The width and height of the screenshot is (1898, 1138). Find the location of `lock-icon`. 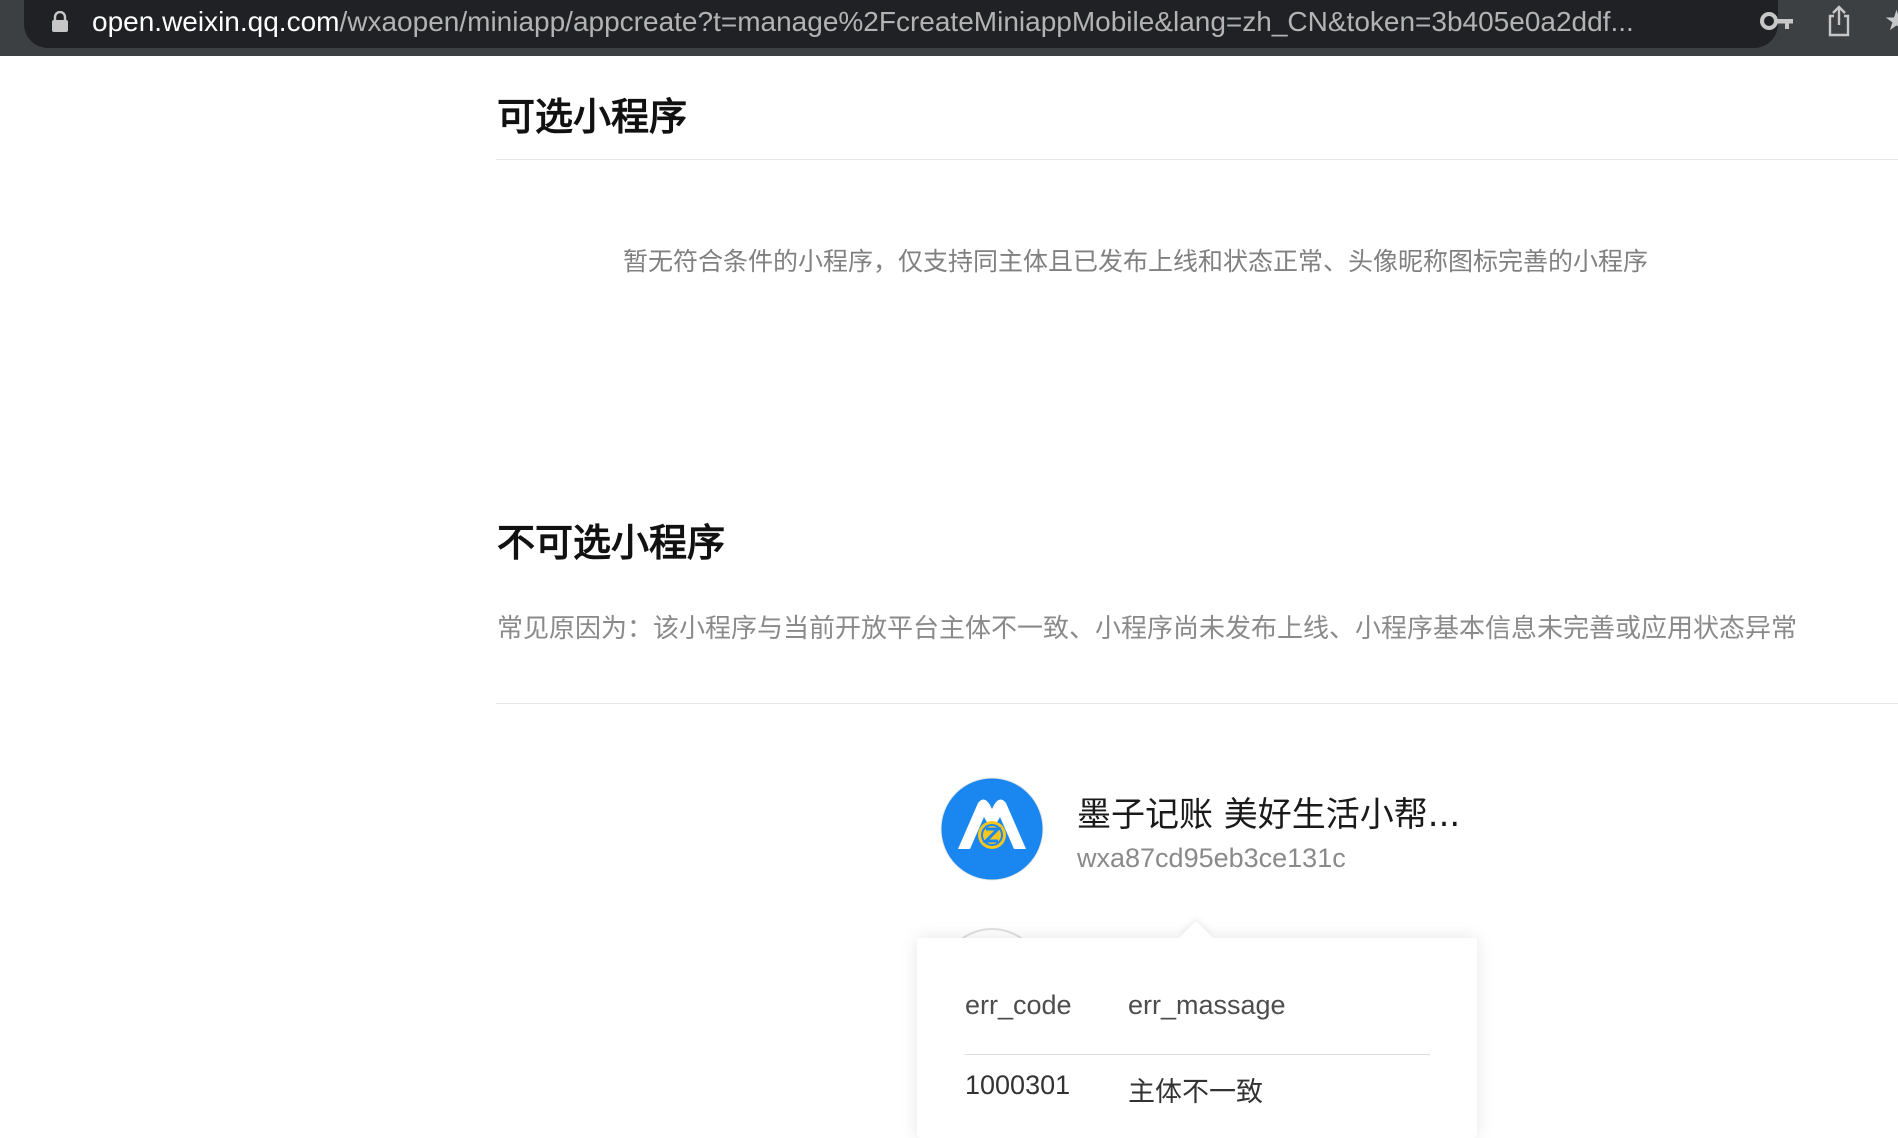

lock-icon is located at coordinates (60, 22).